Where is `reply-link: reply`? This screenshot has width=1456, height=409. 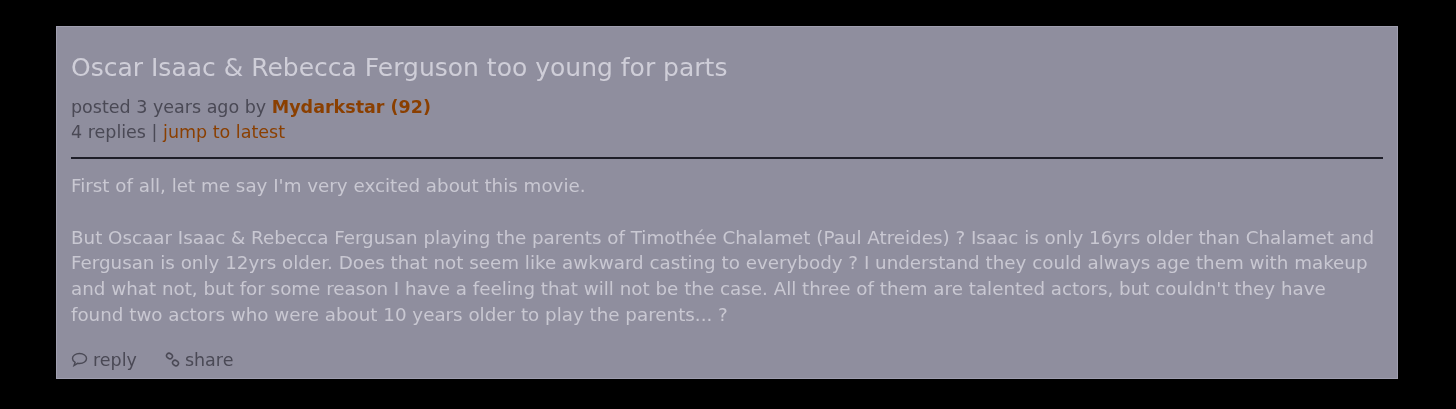 reply-link: reply is located at coordinates (104, 359).